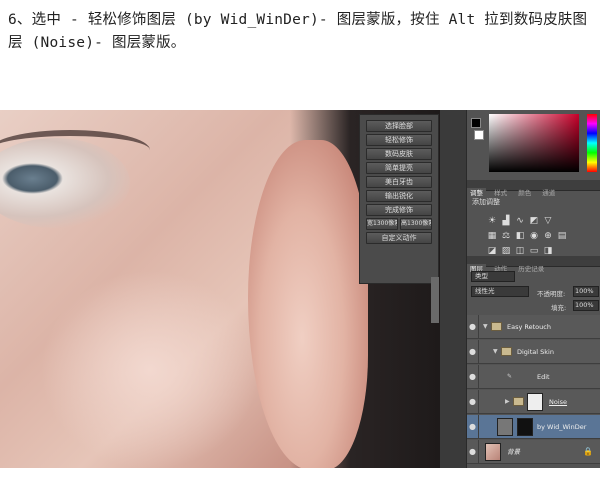 The width and height of the screenshot is (600, 478). I want to click on action-button-digital-skin: 数码皮肤, so click(399, 154).